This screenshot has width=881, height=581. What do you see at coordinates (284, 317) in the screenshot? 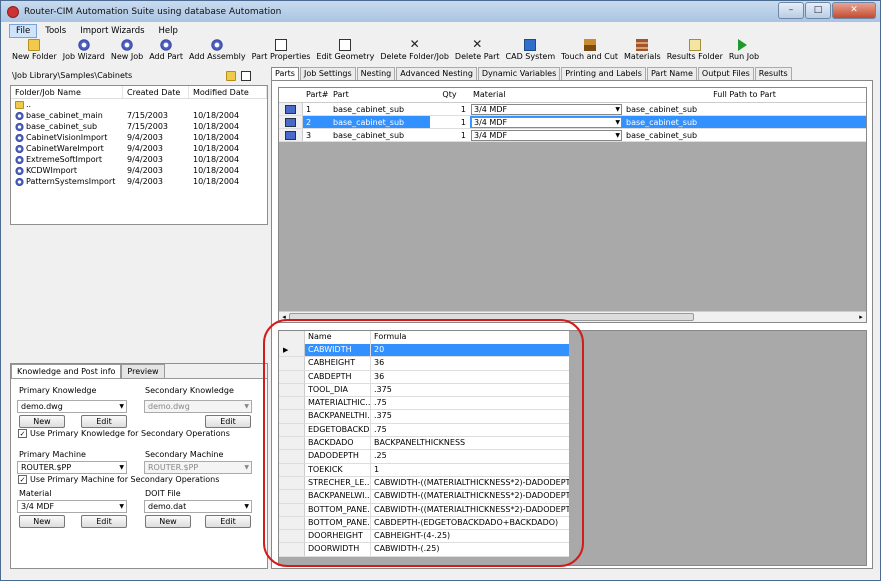
I see `scroll-left-icon: ◂` at bounding box center [284, 317].